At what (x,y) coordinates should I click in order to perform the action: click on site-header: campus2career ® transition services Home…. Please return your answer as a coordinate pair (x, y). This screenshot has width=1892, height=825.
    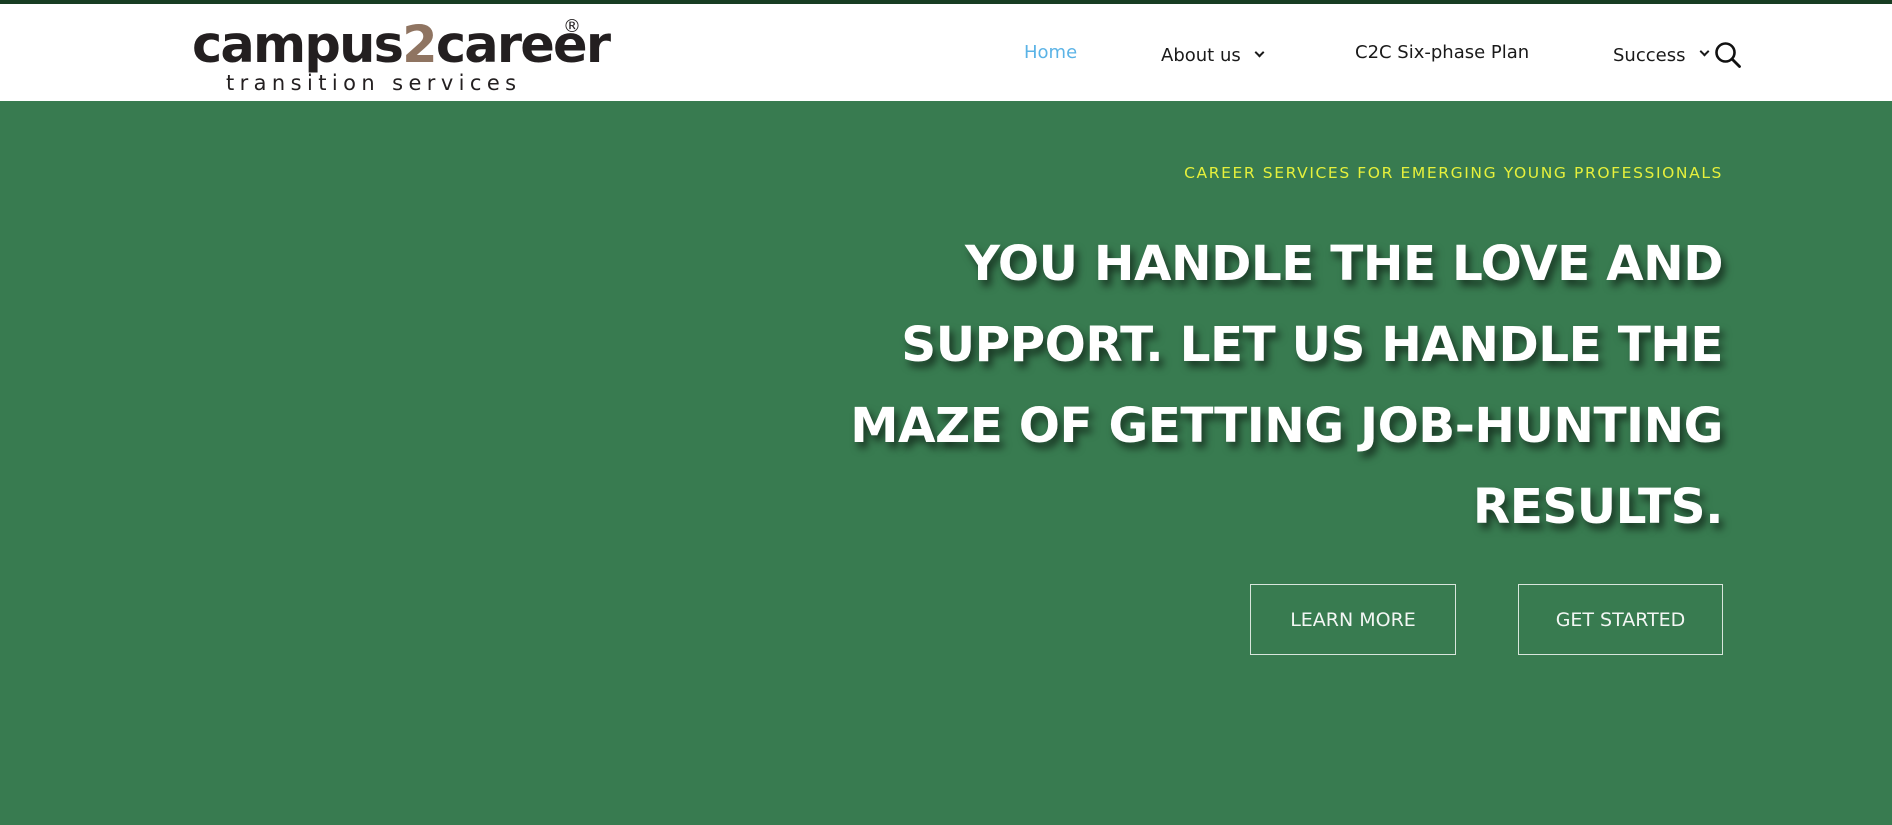
    Looking at the image, I should click on (946, 52).